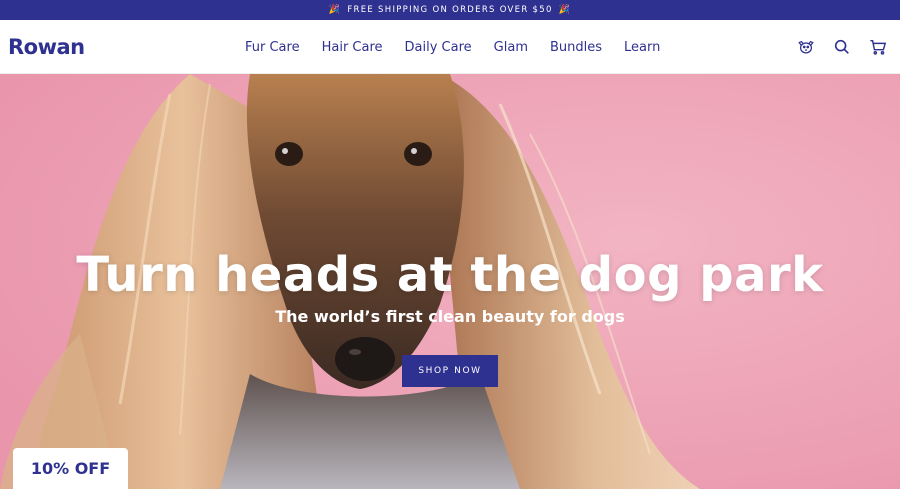  I want to click on nav-learn: Learn, so click(642, 47).